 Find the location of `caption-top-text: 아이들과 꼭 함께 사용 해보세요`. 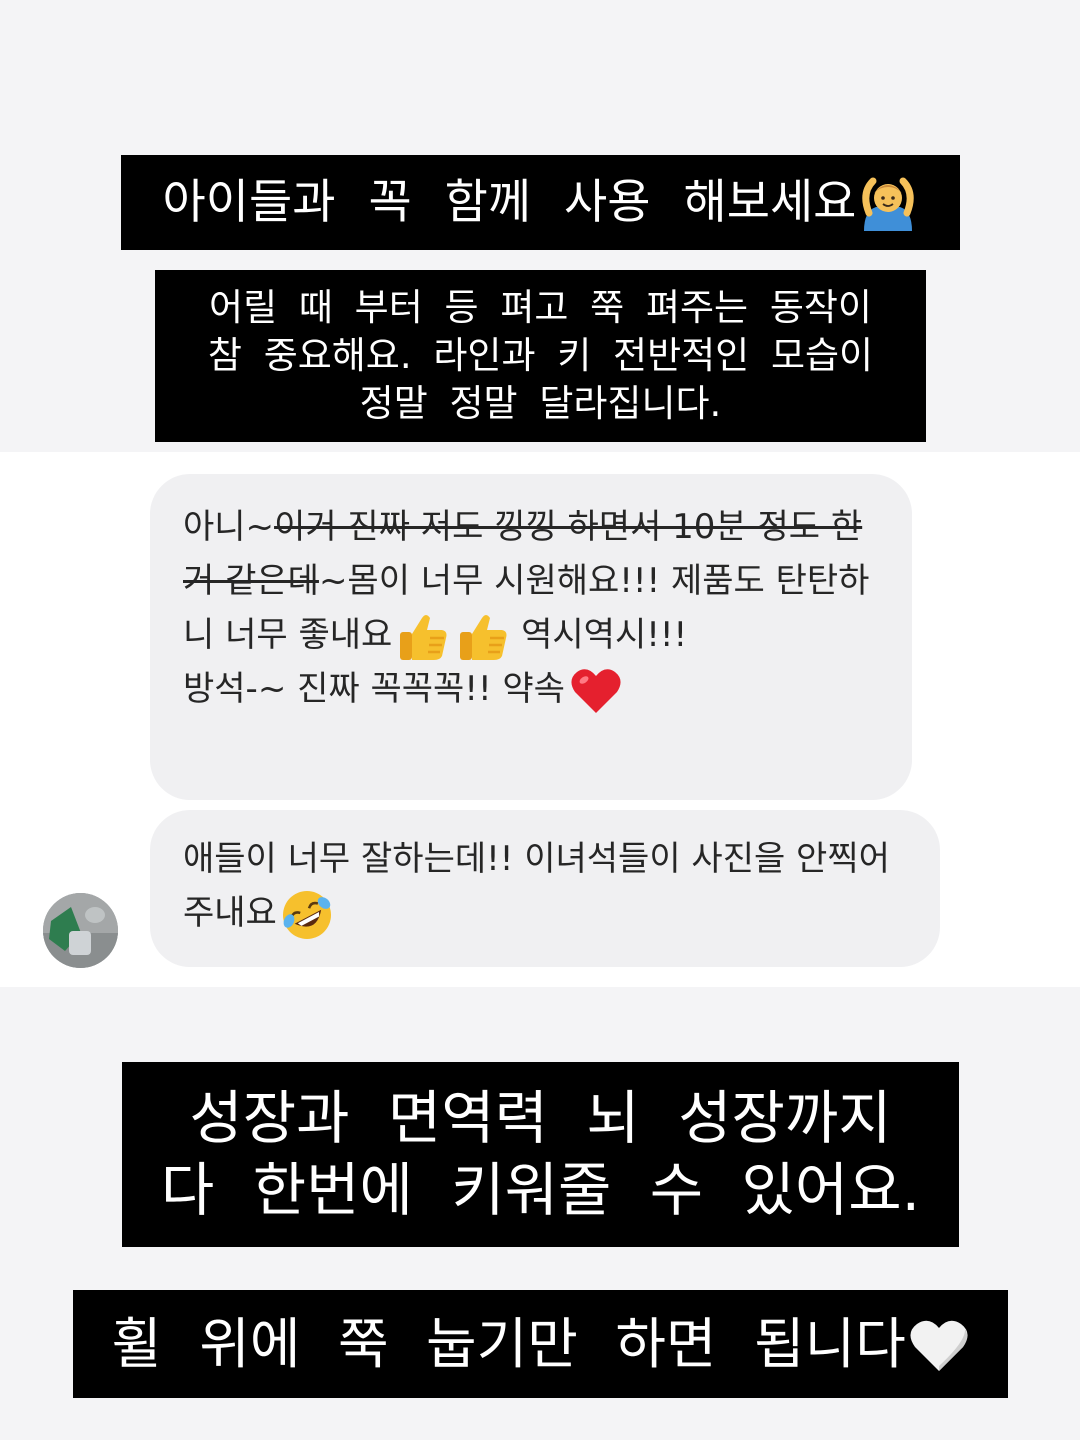

caption-top-text: 아이들과 꼭 함께 사용 해보세요 is located at coordinates (509, 202).